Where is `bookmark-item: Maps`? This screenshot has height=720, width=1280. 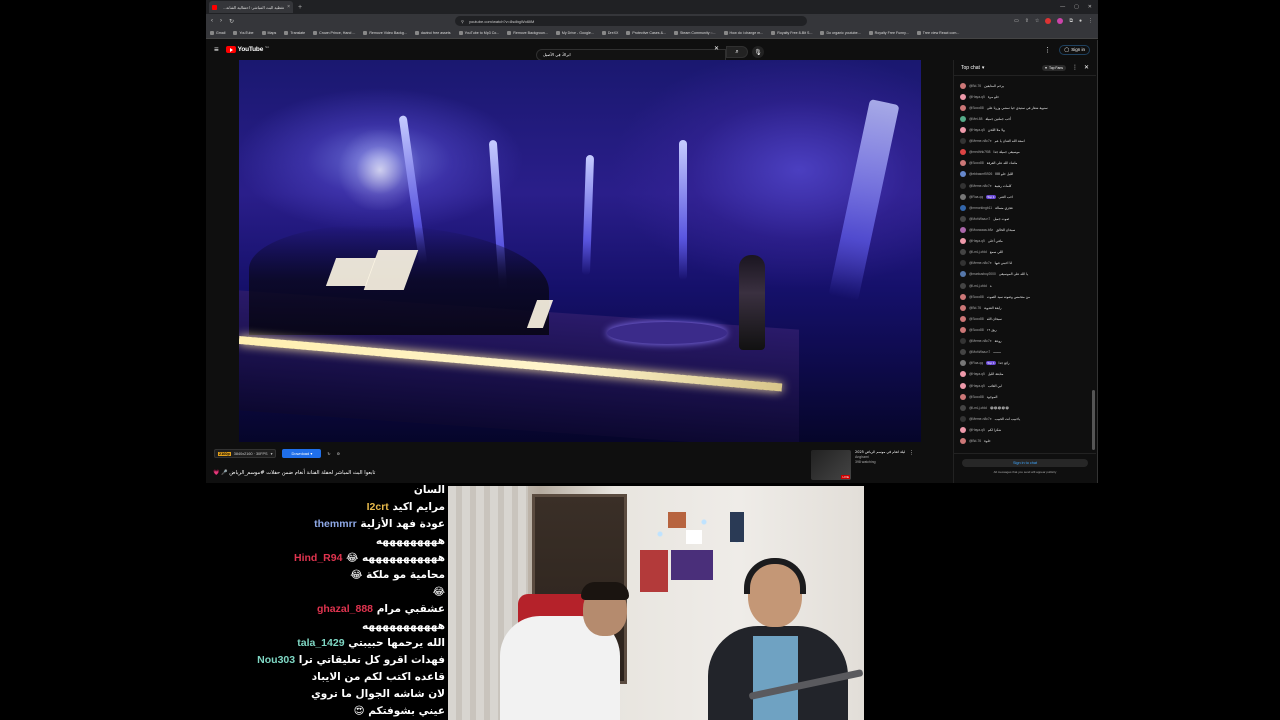 bookmark-item: Maps is located at coordinates (268, 33).